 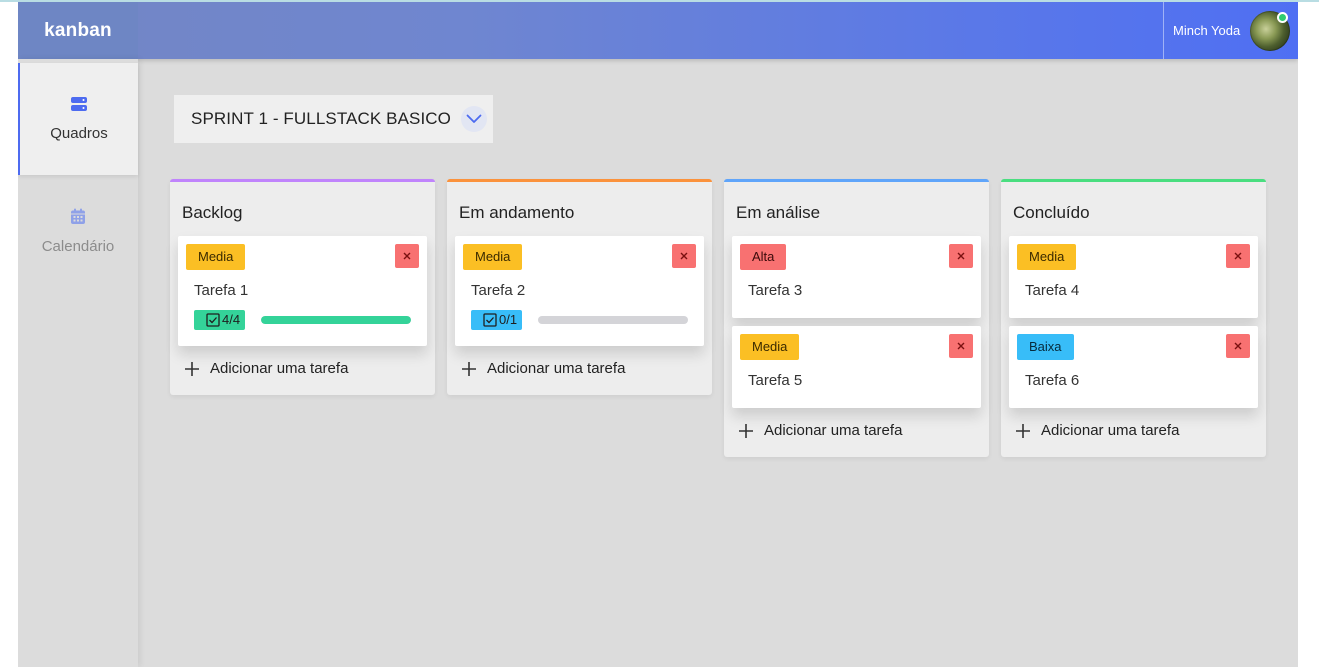 I want to click on priority-badge: Baixa, so click(x=1045, y=347).